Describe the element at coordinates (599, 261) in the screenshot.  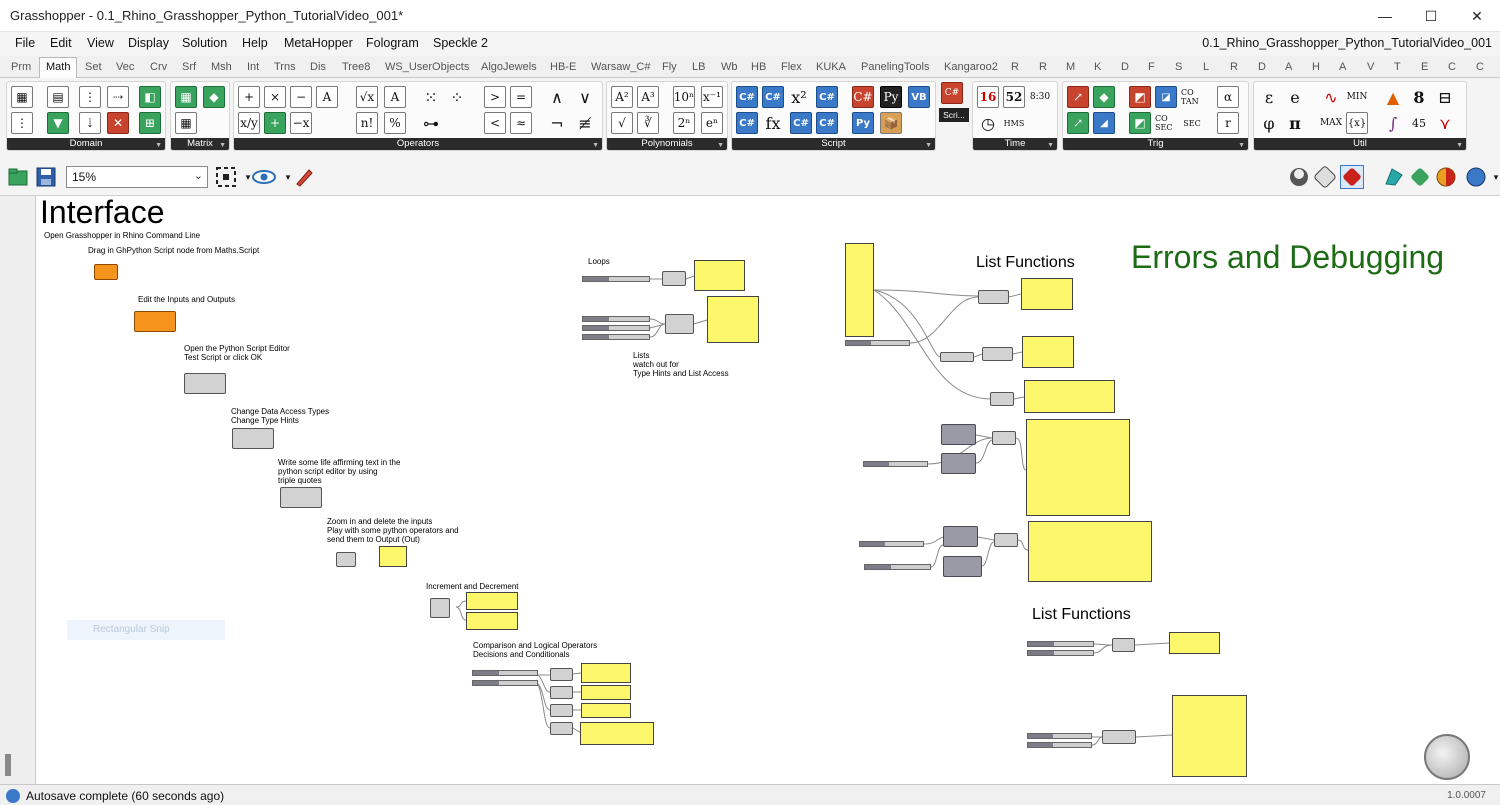
I see `canvas-note: Loops` at that location.